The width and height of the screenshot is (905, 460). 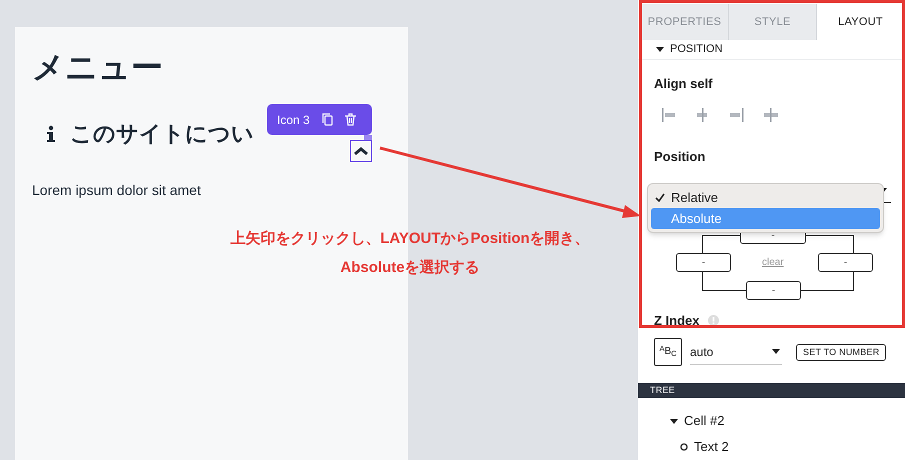 I want to click on text-type-icon: $^{A}$B$_{C}$, so click(x=668, y=352).